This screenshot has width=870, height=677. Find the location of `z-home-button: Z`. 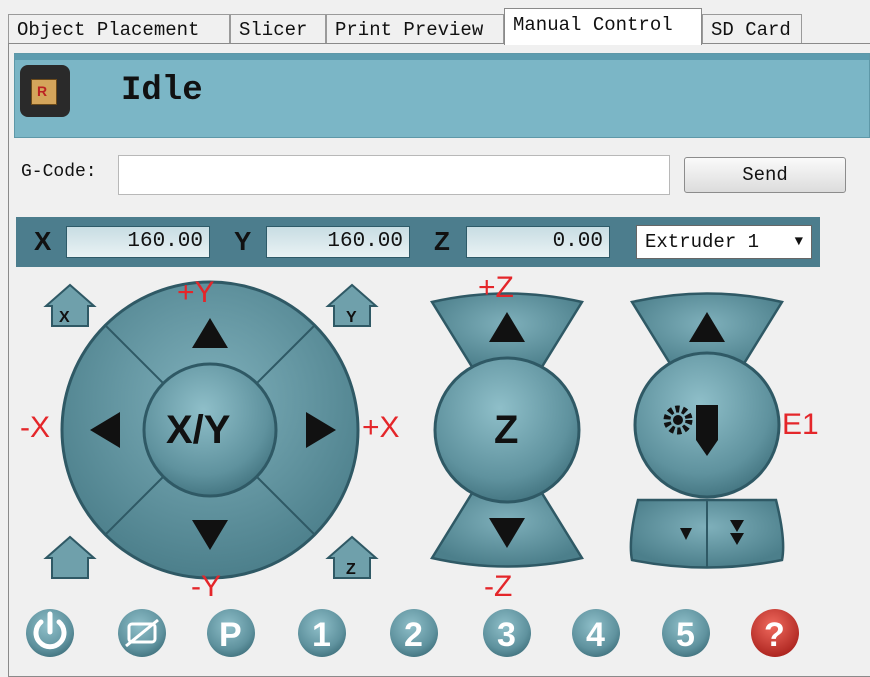

z-home-button: Z is located at coordinates (506, 430).